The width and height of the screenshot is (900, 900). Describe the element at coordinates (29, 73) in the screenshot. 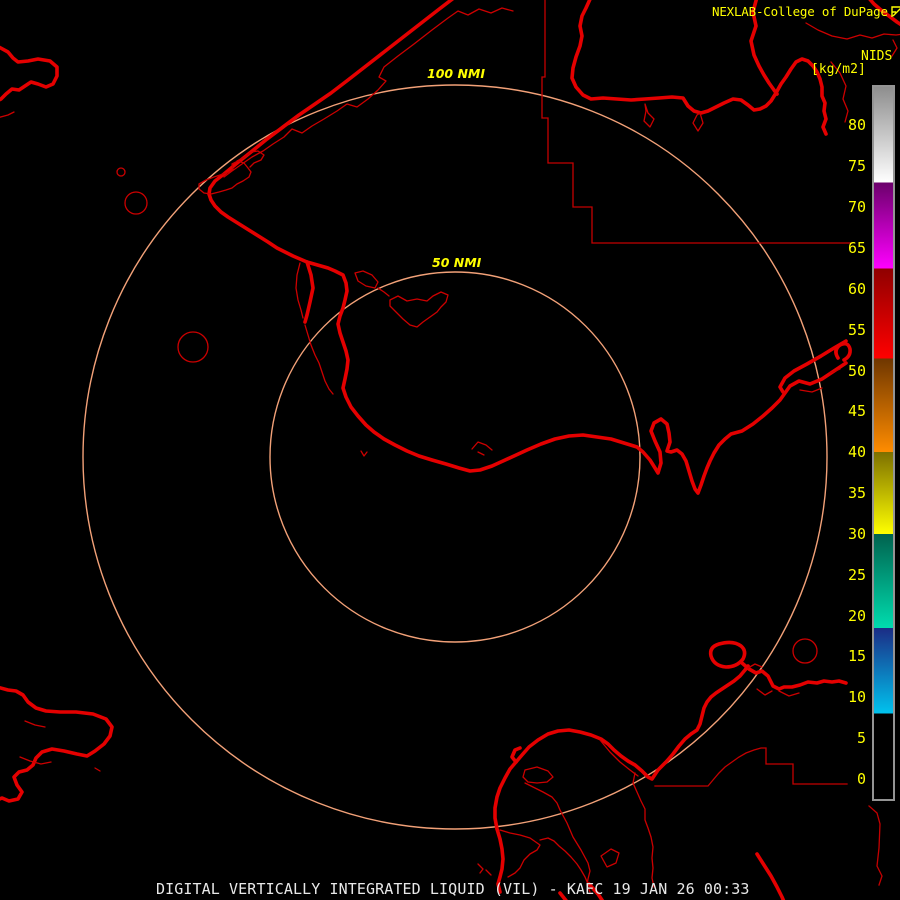

I see `island-top-left` at that location.